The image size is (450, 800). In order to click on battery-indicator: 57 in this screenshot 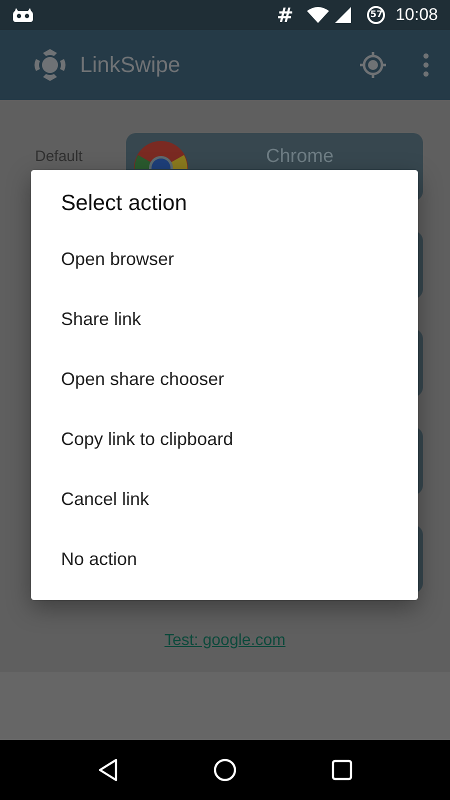, I will do `click(376, 15)`.